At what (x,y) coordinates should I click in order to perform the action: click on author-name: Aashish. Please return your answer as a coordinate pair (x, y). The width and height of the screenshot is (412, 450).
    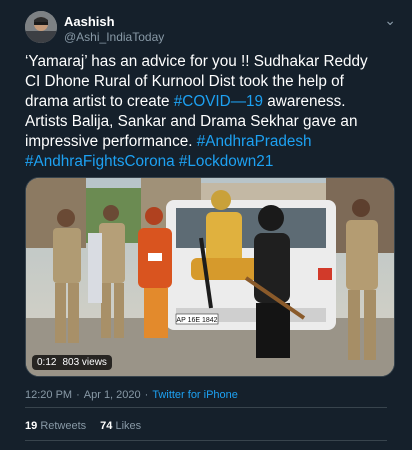
    Looking at the image, I should click on (89, 21).